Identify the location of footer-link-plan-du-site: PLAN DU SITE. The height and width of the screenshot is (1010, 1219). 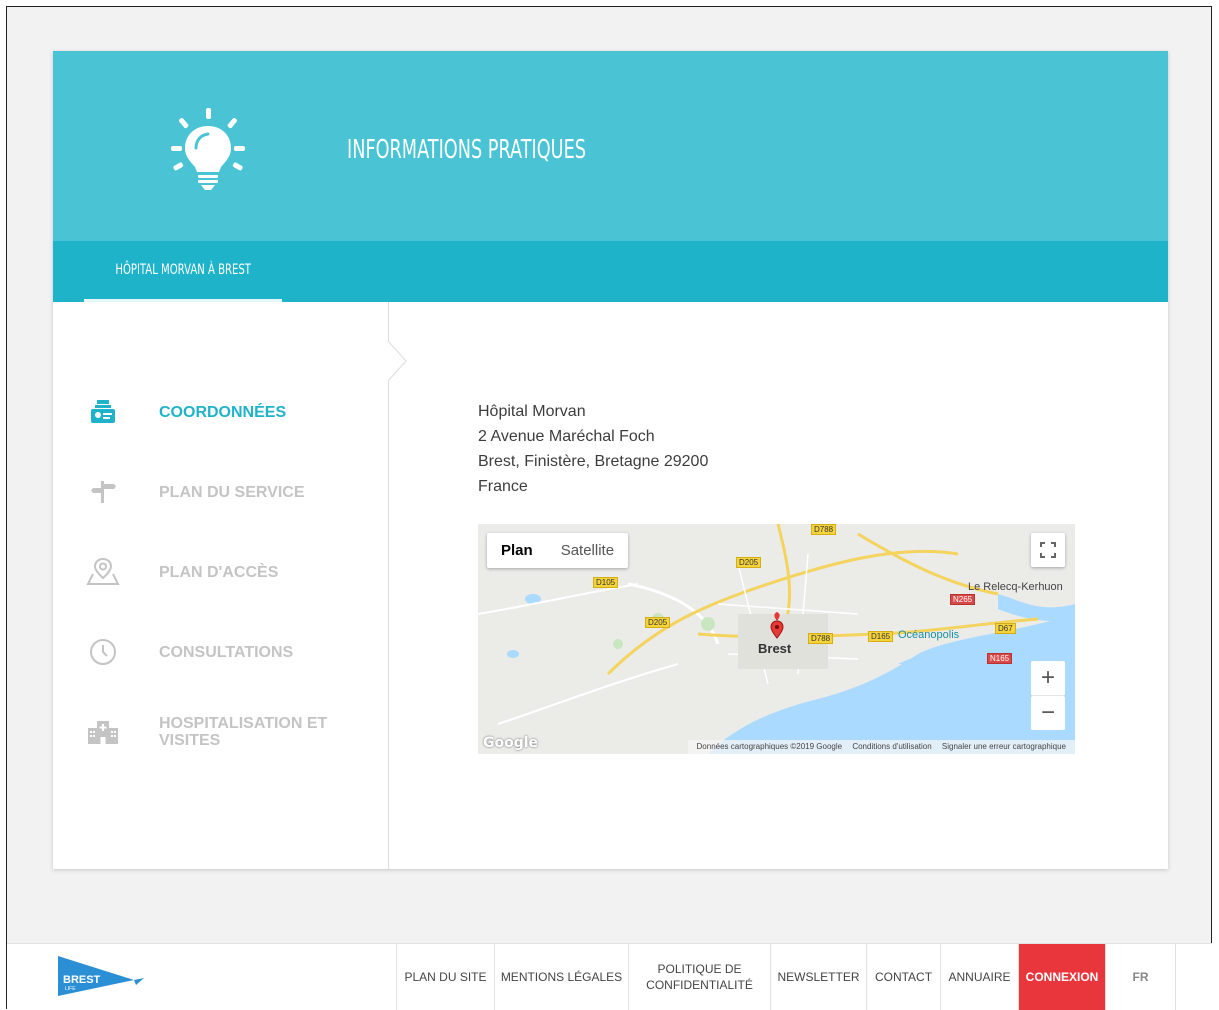
(445, 977).